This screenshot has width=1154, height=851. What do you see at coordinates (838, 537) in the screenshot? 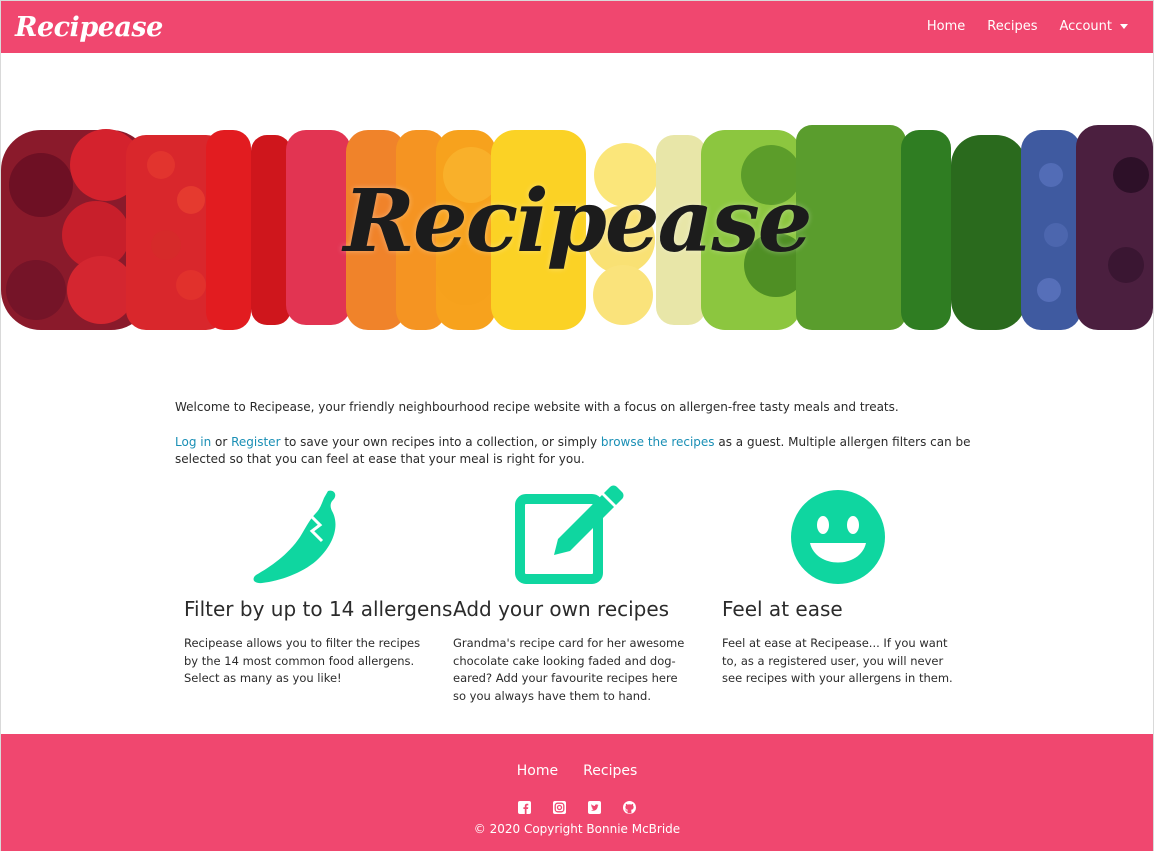
I see `smile-icon` at bounding box center [838, 537].